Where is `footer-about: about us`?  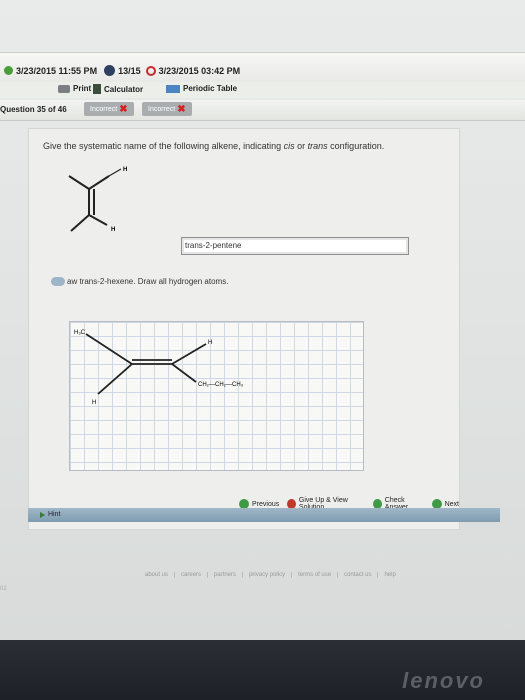 footer-about: about us is located at coordinates (160, 575).